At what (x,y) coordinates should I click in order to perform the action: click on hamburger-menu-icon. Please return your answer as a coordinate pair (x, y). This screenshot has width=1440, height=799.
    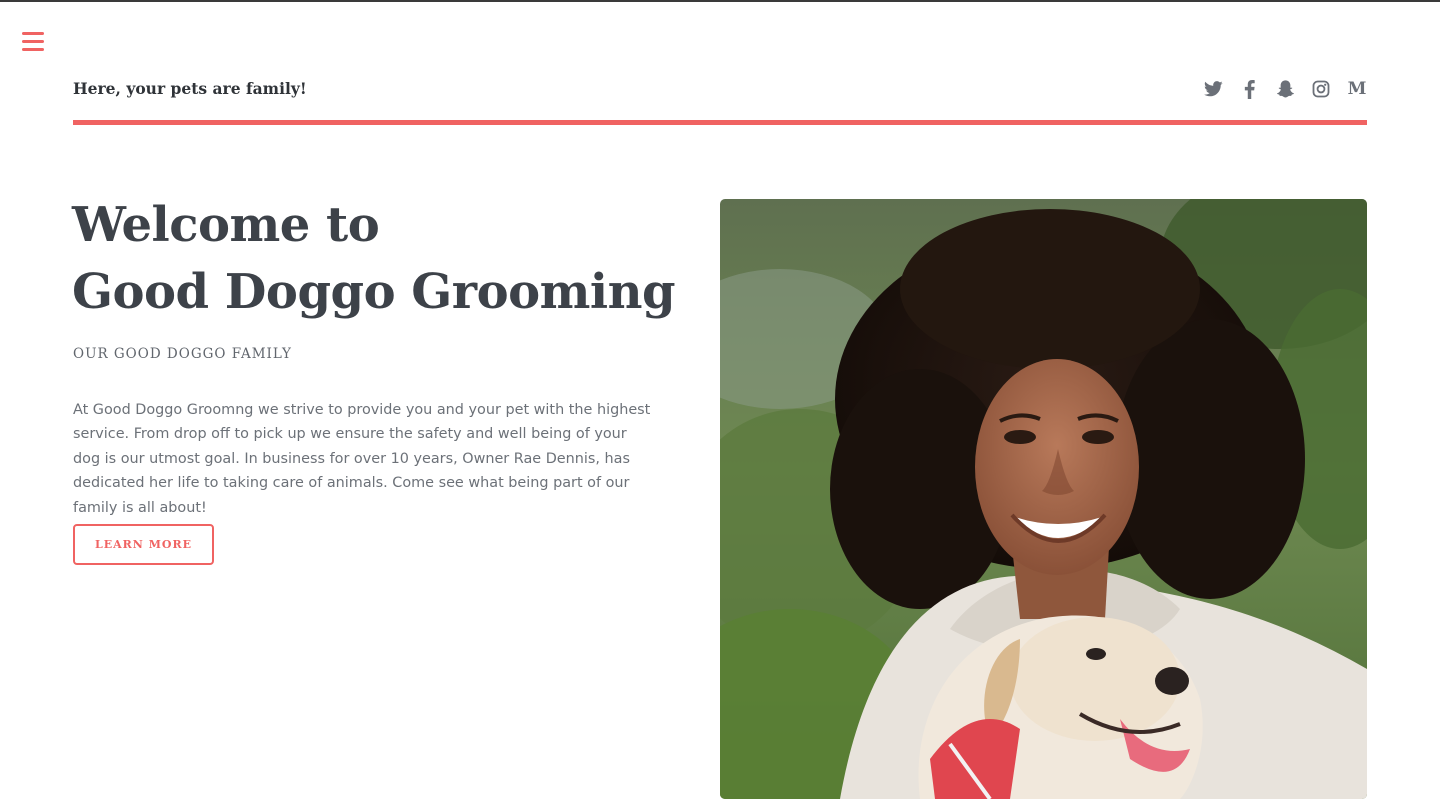
    Looking at the image, I should click on (33, 42).